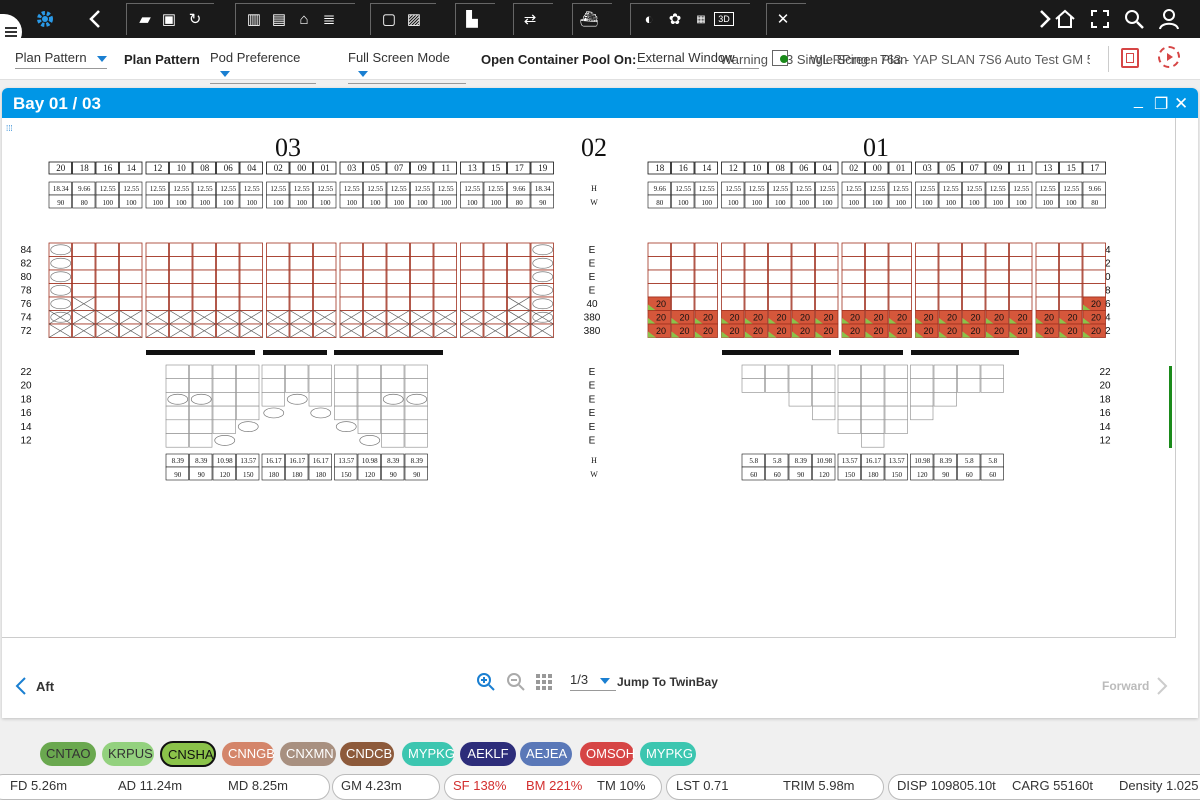 The height and width of the screenshot is (800, 1200). What do you see at coordinates (145, 19) in the screenshot?
I see `open-folder-icon: ▰` at bounding box center [145, 19].